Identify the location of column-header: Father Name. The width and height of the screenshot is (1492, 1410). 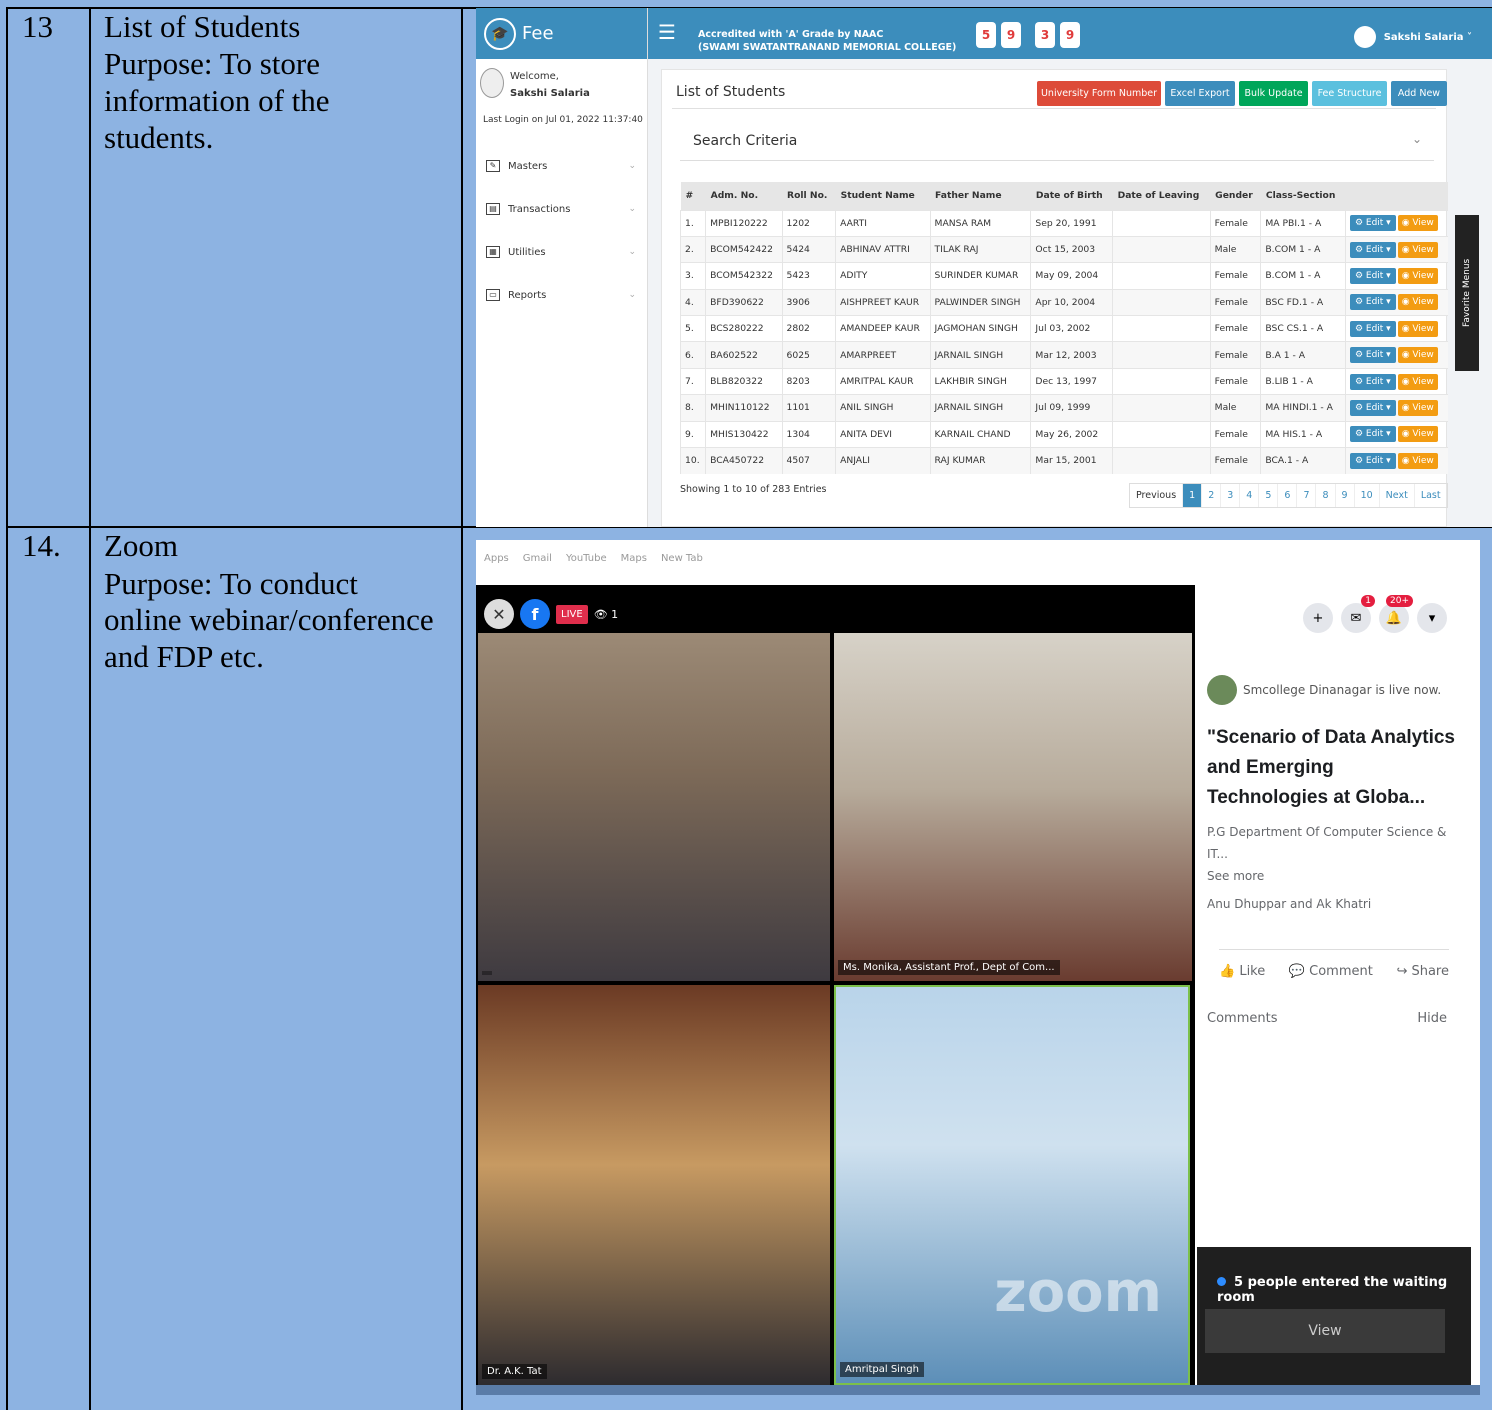
(980, 196).